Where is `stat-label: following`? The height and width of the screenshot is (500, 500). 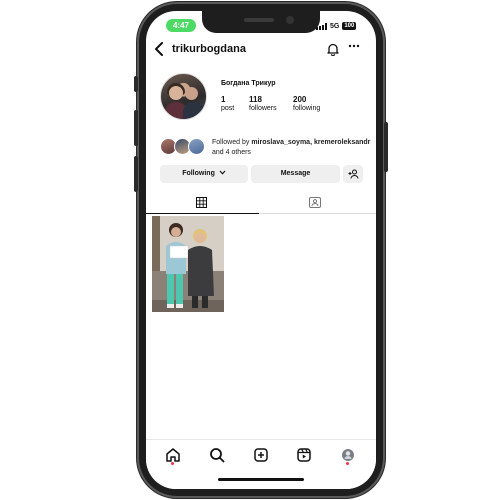 stat-label: following is located at coordinates (307, 108).